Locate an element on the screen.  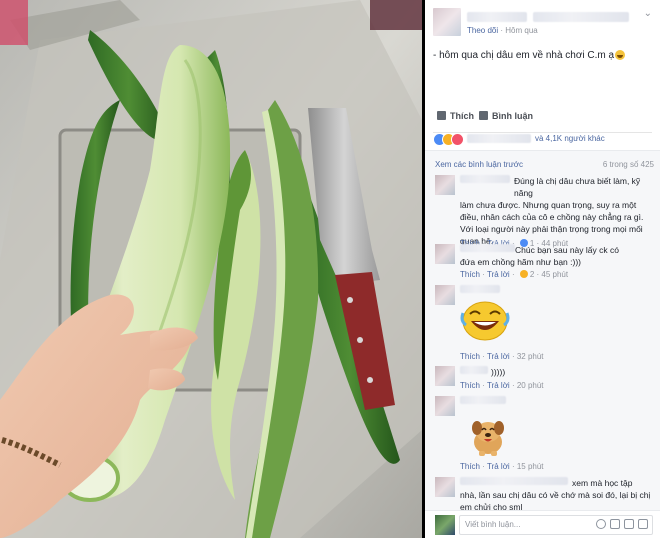
reaction-count: và 4,1K người khác is located at coordinates (570, 138).